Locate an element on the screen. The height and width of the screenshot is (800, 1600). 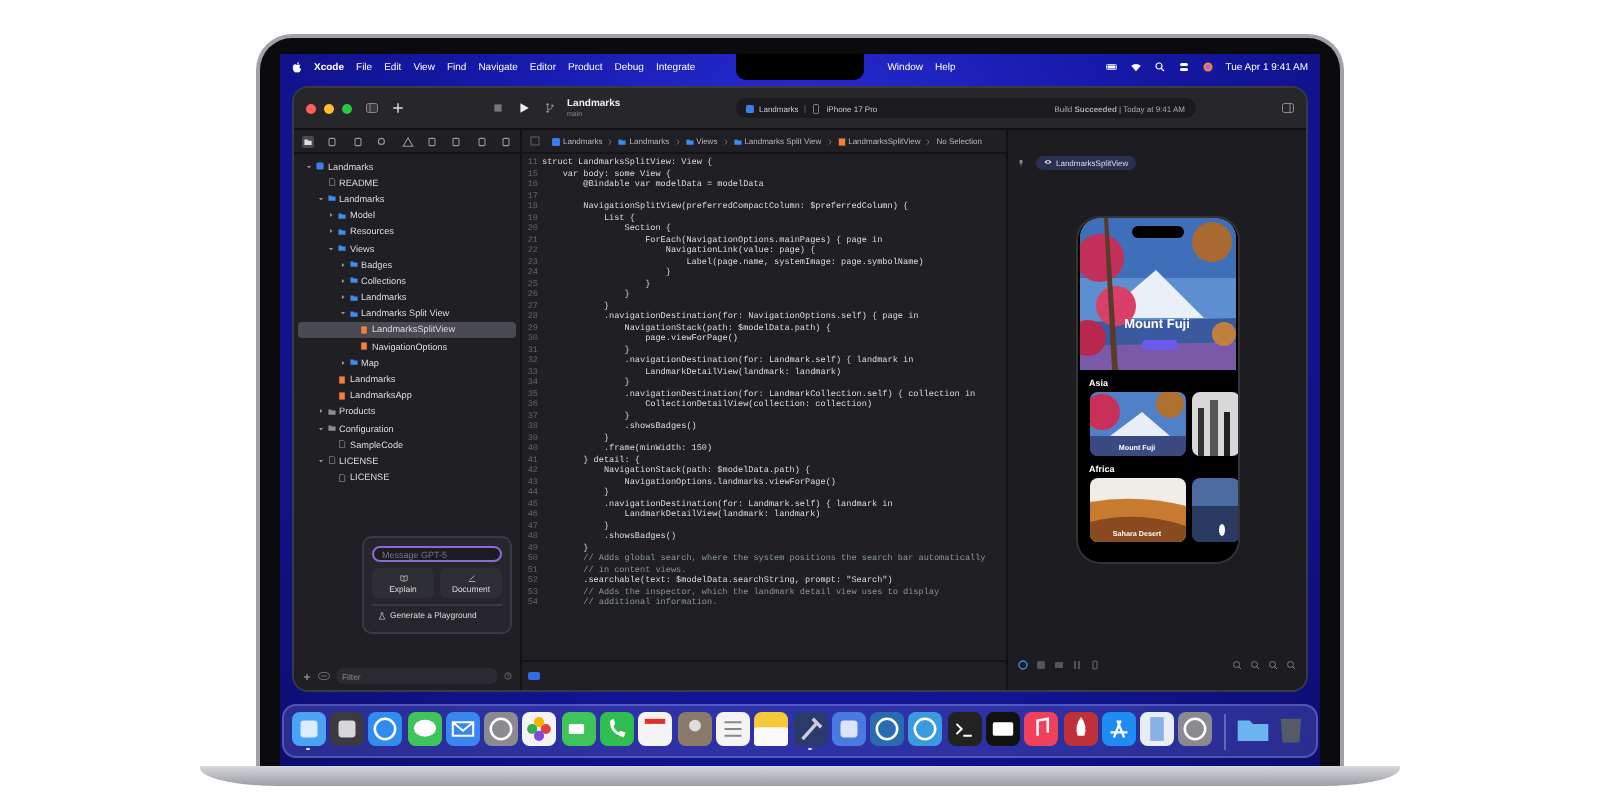
wifi-icon is located at coordinates (1135, 67).